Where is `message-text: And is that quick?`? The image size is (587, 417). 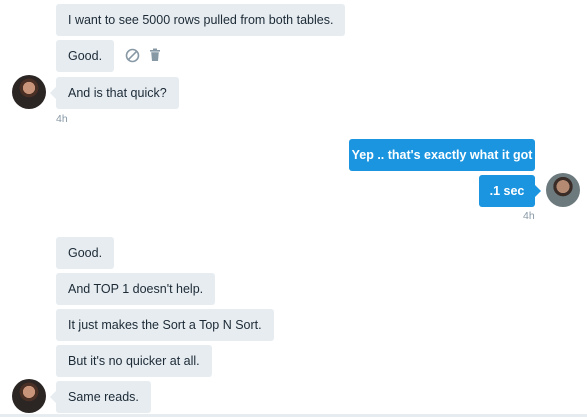
message-text: And is that quick? is located at coordinates (117, 93).